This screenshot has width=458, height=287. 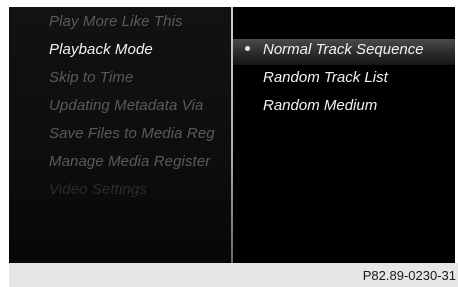 What do you see at coordinates (129, 161) in the screenshot?
I see `menu-item-manage-media-register: Manage Media Register` at bounding box center [129, 161].